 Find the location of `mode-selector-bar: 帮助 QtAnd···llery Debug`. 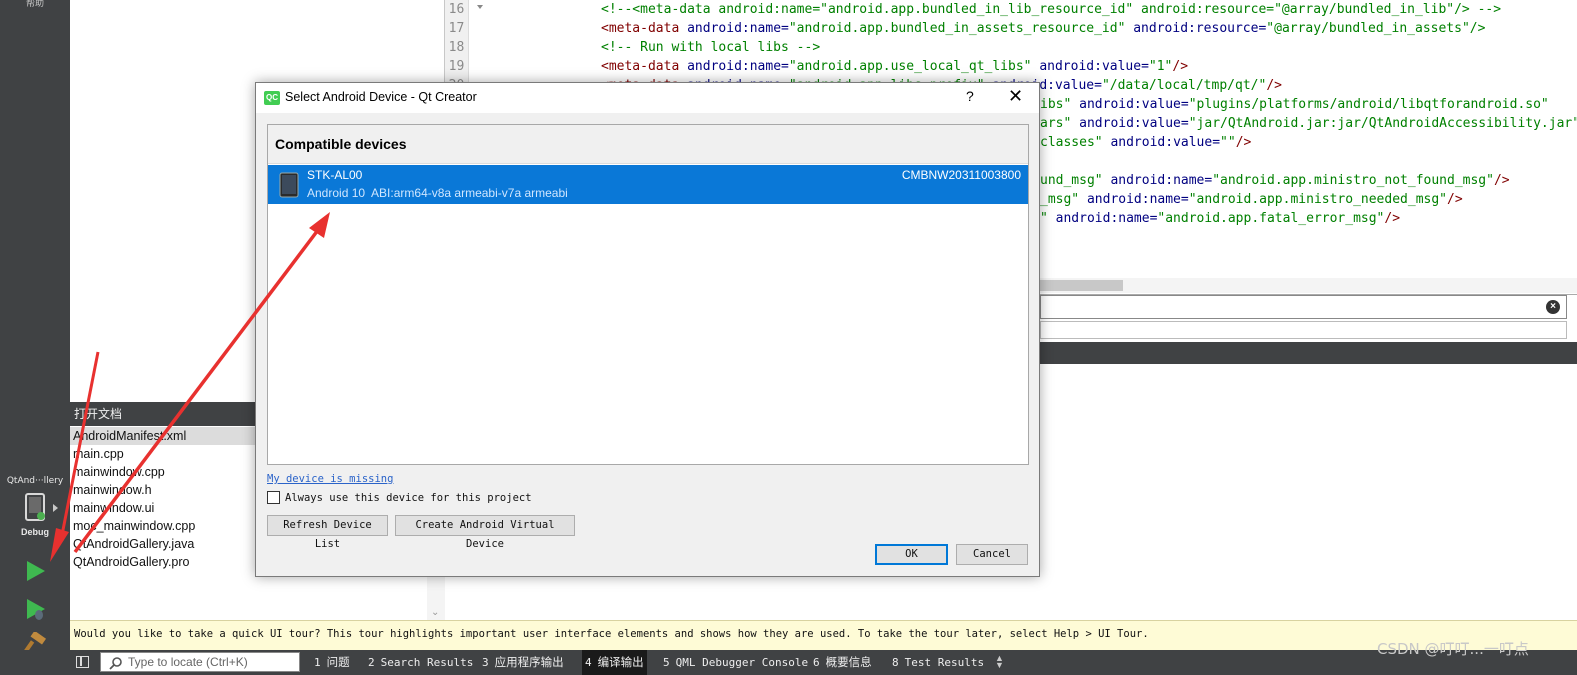

mode-selector-bar: 帮助 QtAnd···llery Debug is located at coordinates (35, 328).